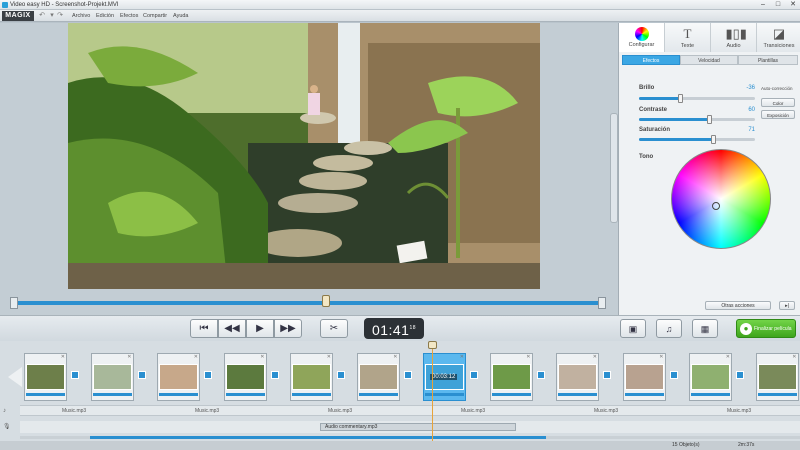  Describe the element at coordinates (680, 98) in the screenshot. I see `brillo-slider-handle` at that location.